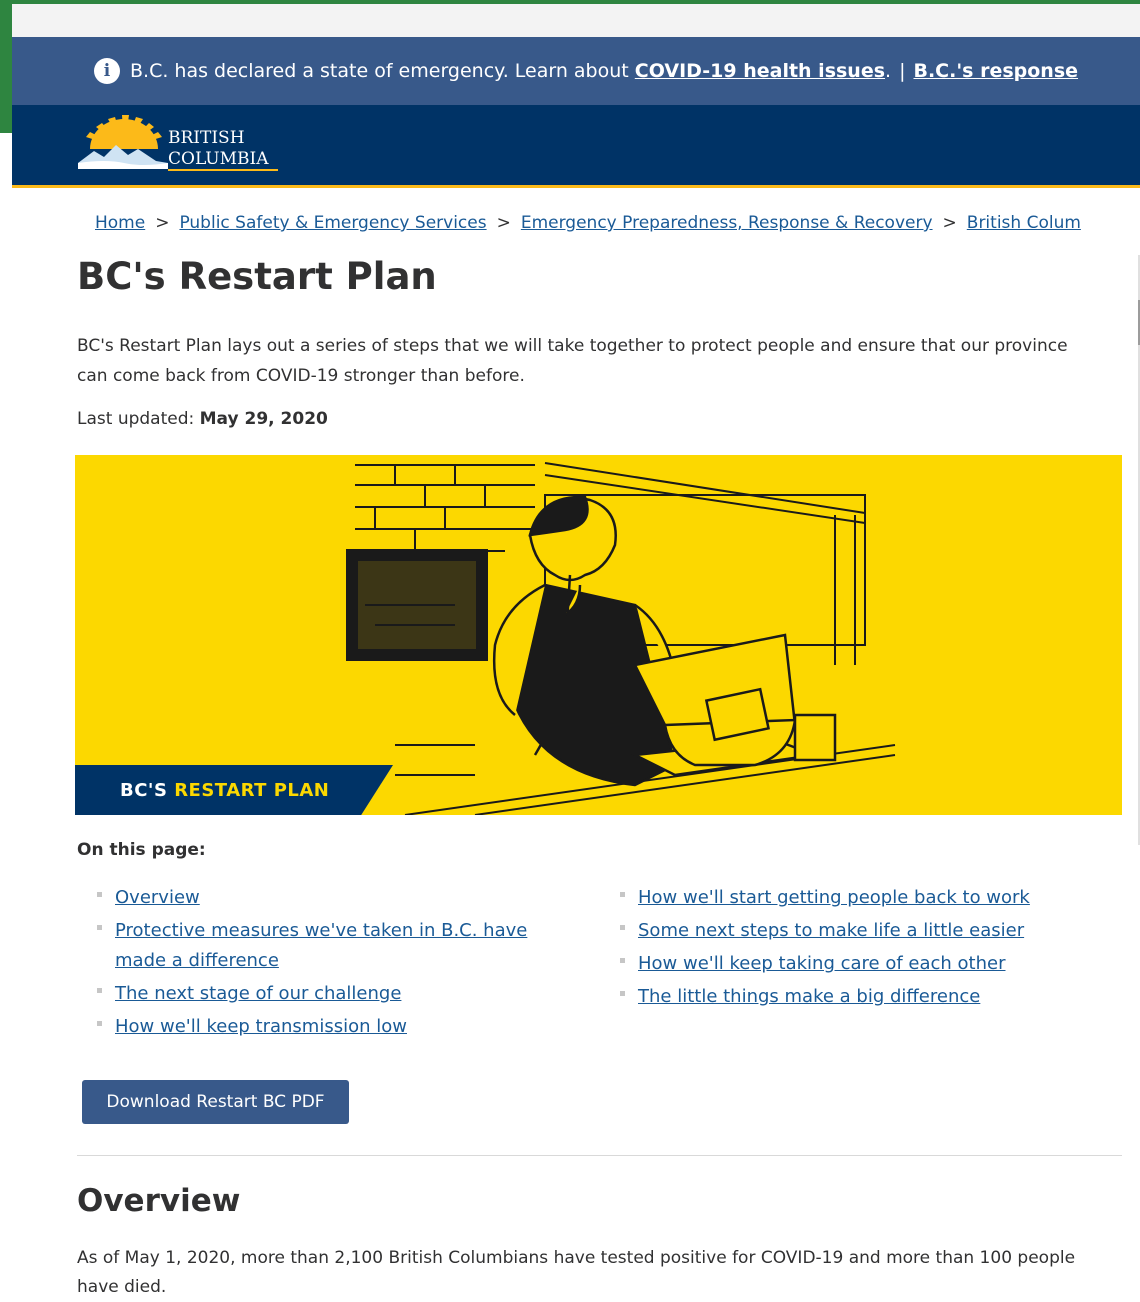 This screenshot has width=1140, height=1302. I want to click on alert-period: ., so click(888, 71).